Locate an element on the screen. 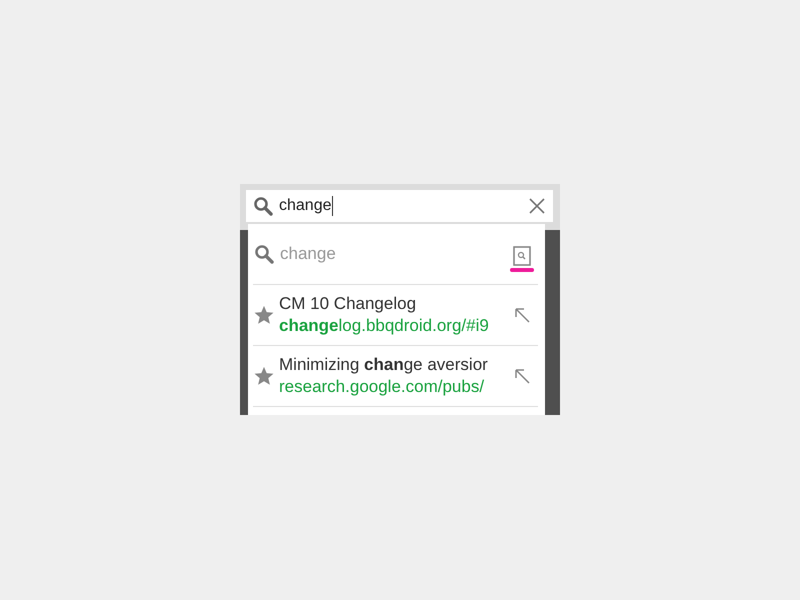 Image resolution: width=800 pixels, height=600 pixels. search-field: change is located at coordinates (399, 206).